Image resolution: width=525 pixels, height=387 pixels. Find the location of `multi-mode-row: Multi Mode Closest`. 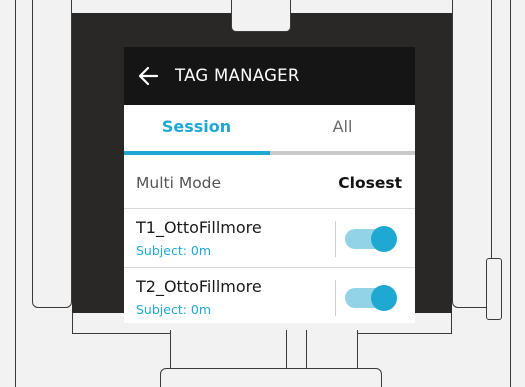

multi-mode-row: Multi Mode Closest is located at coordinates (269, 183).